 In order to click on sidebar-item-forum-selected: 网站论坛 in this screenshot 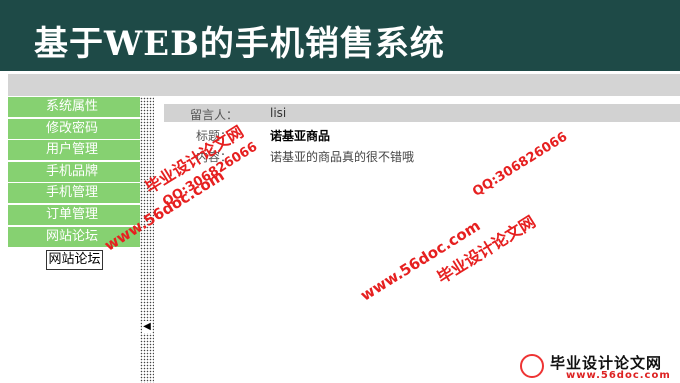, I will do `click(74, 260)`.